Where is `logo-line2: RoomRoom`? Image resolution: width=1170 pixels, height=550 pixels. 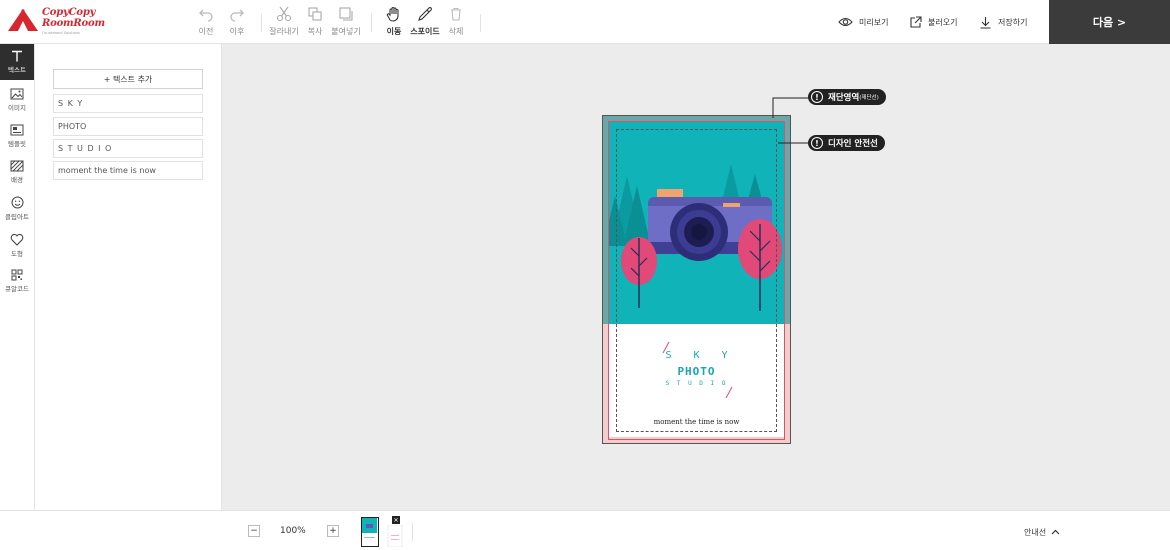 logo-line2: RoomRoom is located at coordinates (73, 23).